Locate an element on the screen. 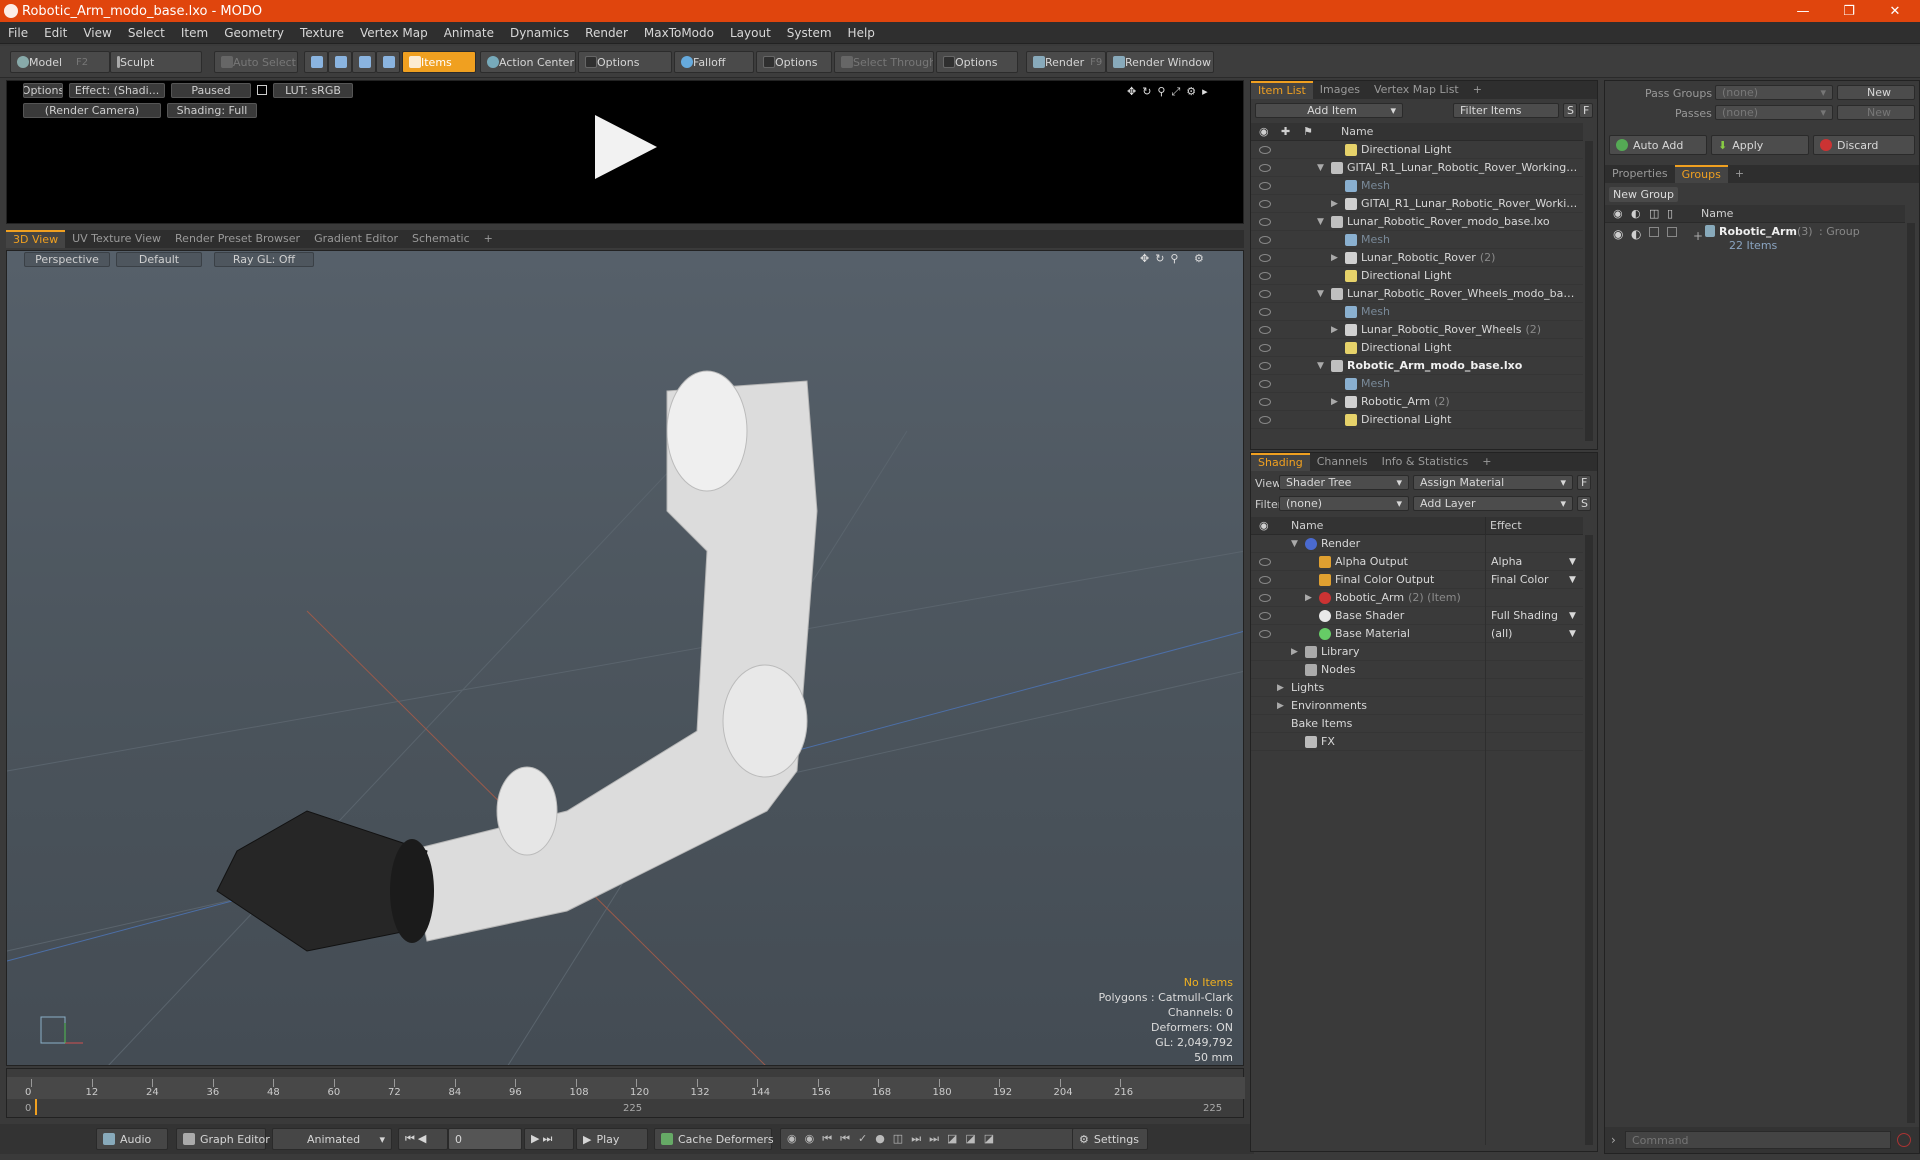  shader-view-dropdown: Shader Tree ▾ is located at coordinates (1344, 482).